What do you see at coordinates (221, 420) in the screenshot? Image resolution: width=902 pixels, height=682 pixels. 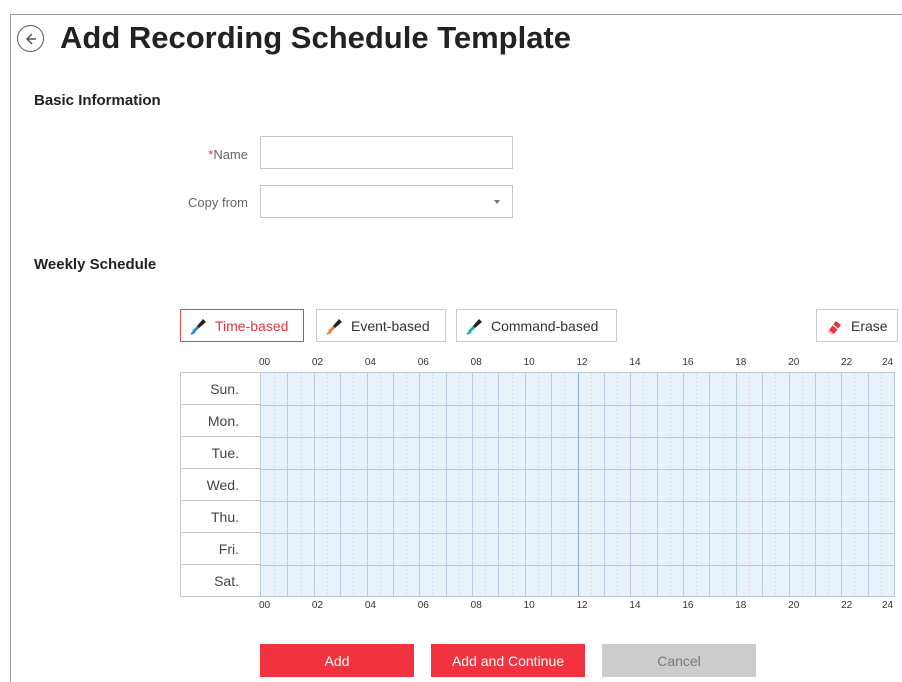 I see `day-label-mon: Mon.` at bounding box center [221, 420].